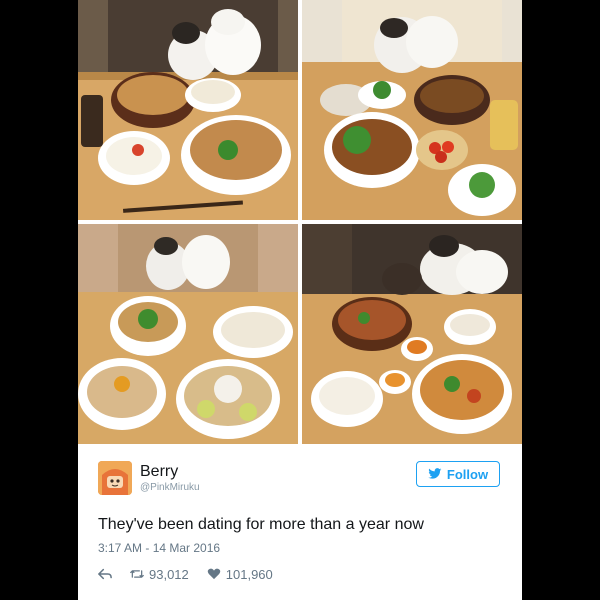 The height and width of the screenshot is (600, 600). I want to click on retweet-button: 93,012, so click(159, 574).